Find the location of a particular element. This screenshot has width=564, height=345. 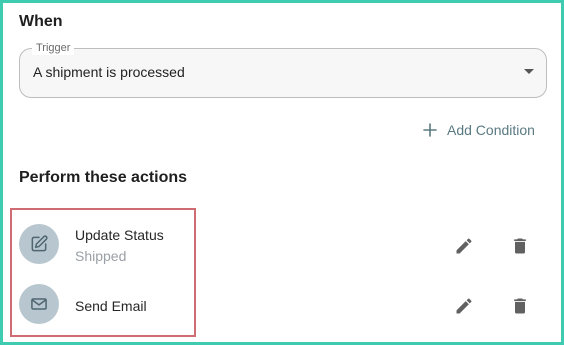

action-subtitle: Shipped is located at coordinates (101, 256).